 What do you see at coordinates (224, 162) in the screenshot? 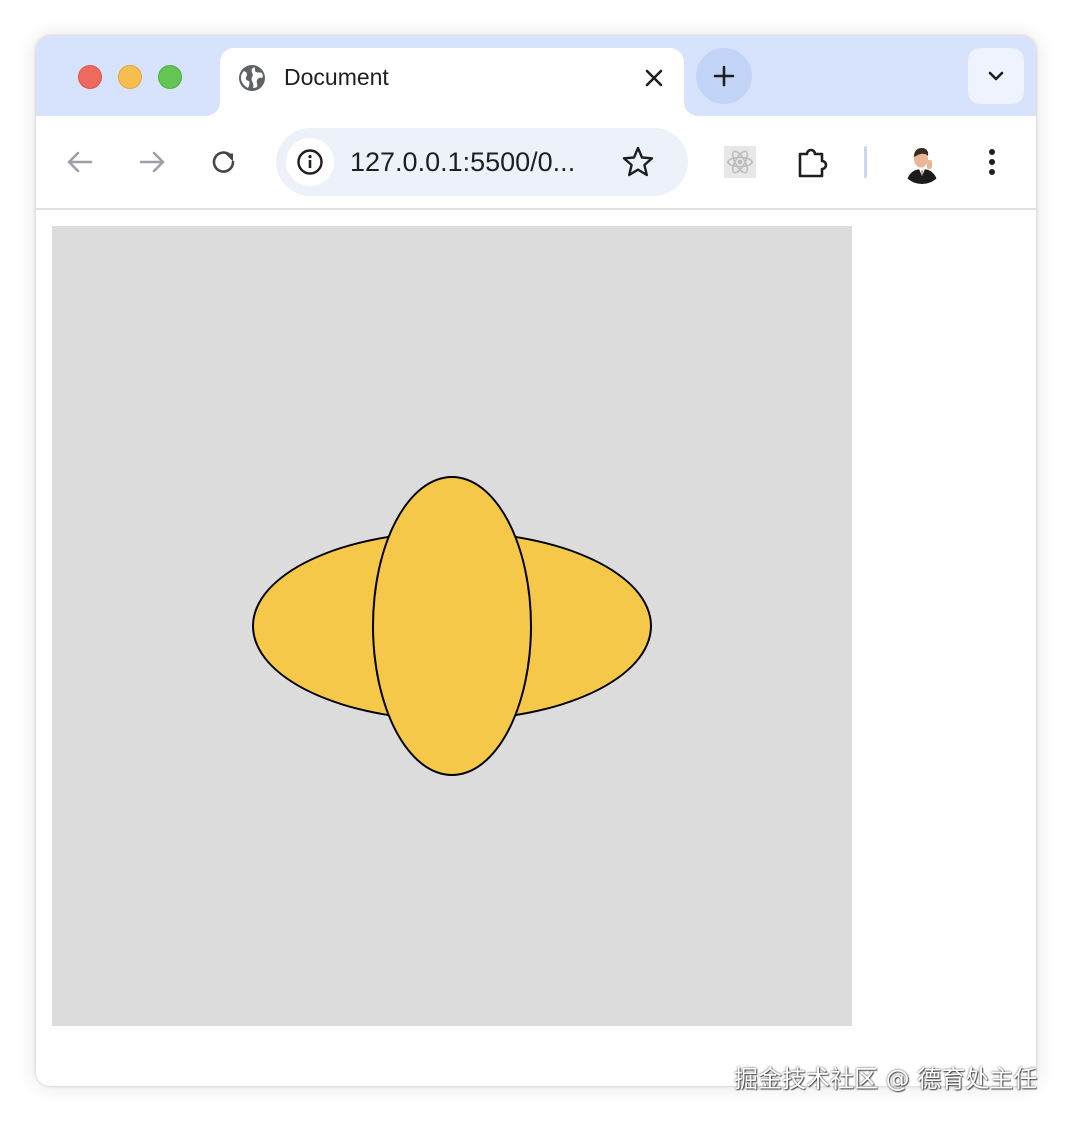
I see `reload-icon` at bounding box center [224, 162].